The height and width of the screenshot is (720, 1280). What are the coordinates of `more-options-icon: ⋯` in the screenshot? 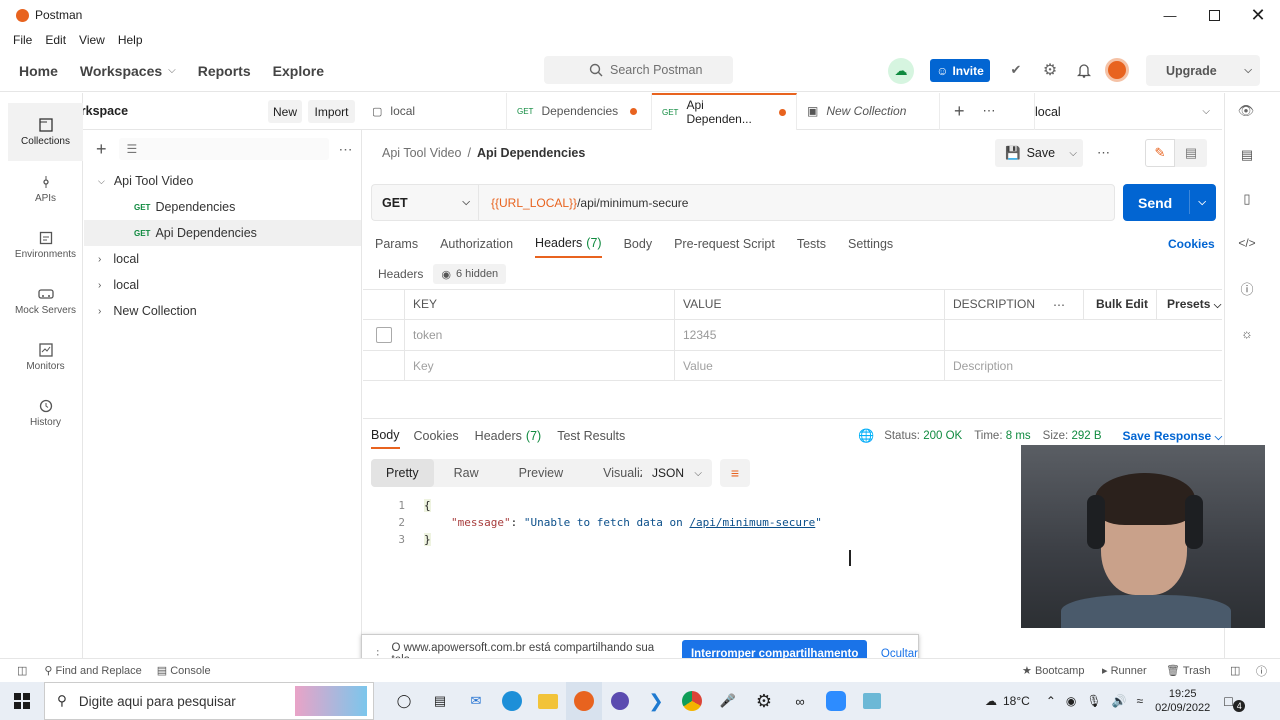 It's located at (346, 149).